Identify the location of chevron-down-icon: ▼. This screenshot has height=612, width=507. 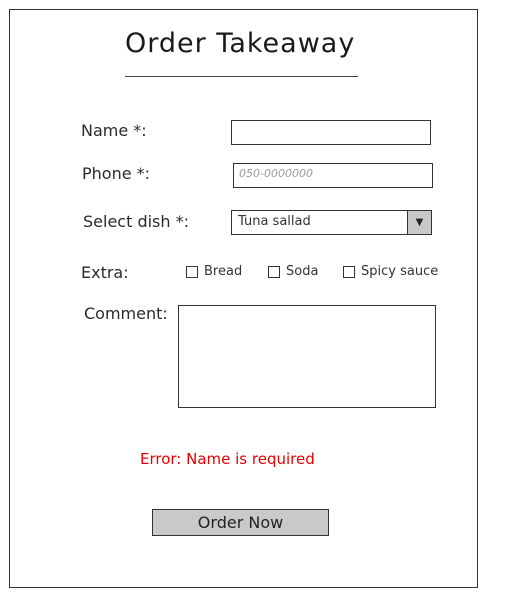
(419, 222).